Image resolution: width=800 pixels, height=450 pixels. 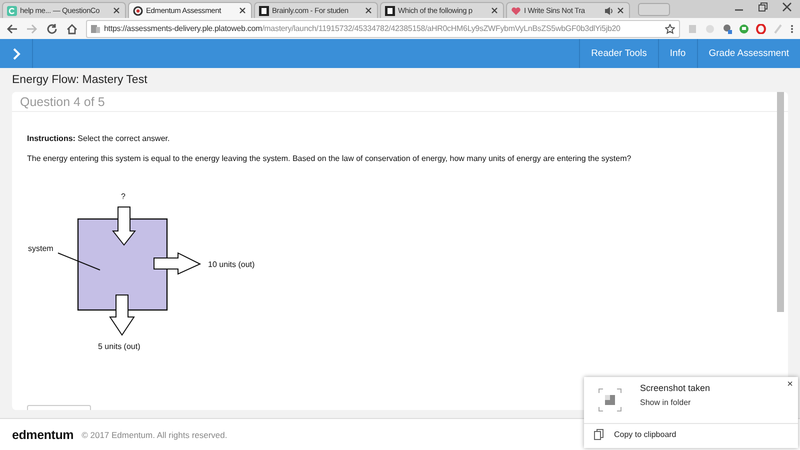 What do you see at coordinates (645, 434) in the screenshot?
I see `copy-button: Copy to clipboard` at bounding box center [645, 434].